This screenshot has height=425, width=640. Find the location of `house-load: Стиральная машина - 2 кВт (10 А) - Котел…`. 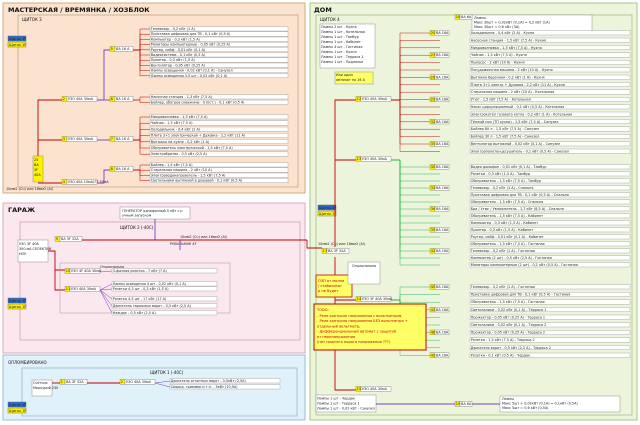

house-load: Стиральная машина - 2 кВт (10 А) - Котел… is located at coordinates (512, 92).